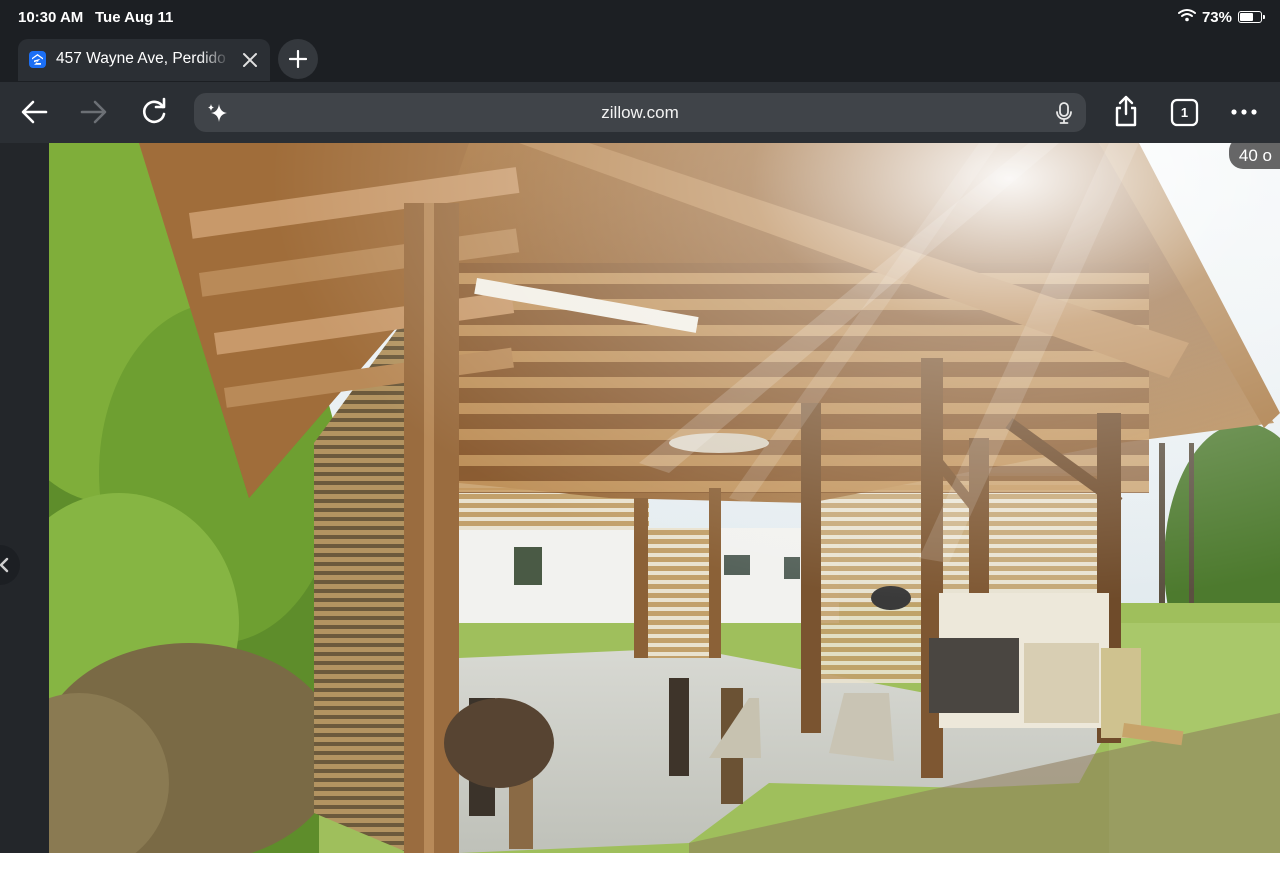 The image size is (1280, 889). Describe the element at coordinates (154, 112) in the screenshot. I see `reload-icon` at that location.